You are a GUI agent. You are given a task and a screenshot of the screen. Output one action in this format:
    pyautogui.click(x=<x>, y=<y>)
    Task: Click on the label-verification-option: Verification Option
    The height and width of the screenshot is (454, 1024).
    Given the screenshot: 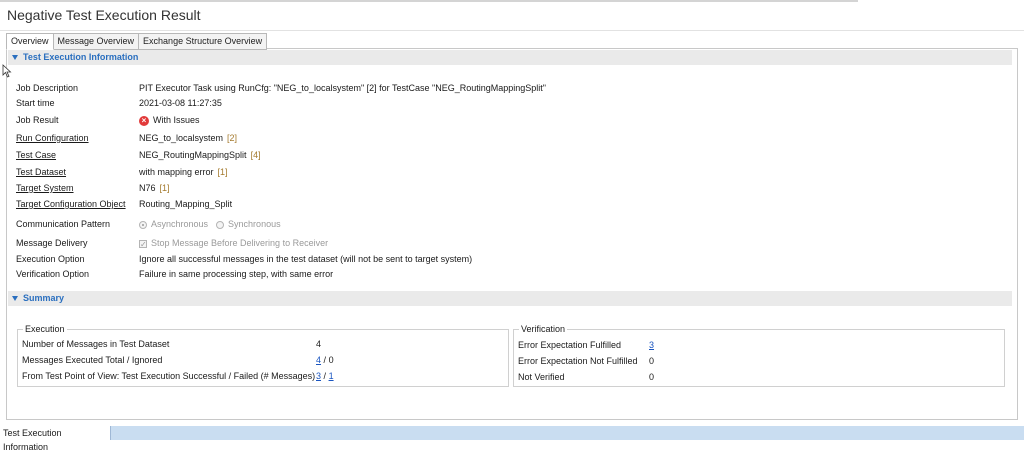 What is the action you would take?
    pyautogui.click(x=53, y=274)
    